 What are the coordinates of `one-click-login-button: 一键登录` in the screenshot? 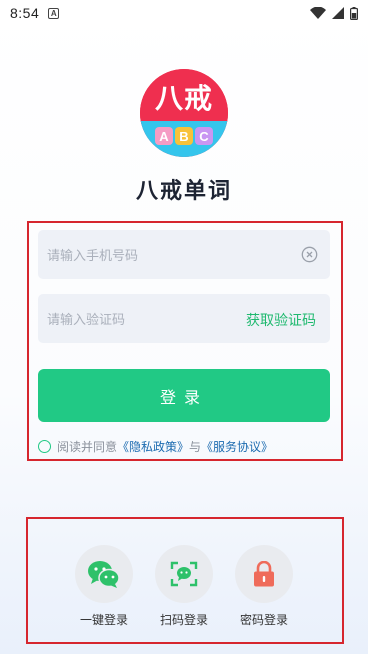 It's located at (104, 586).